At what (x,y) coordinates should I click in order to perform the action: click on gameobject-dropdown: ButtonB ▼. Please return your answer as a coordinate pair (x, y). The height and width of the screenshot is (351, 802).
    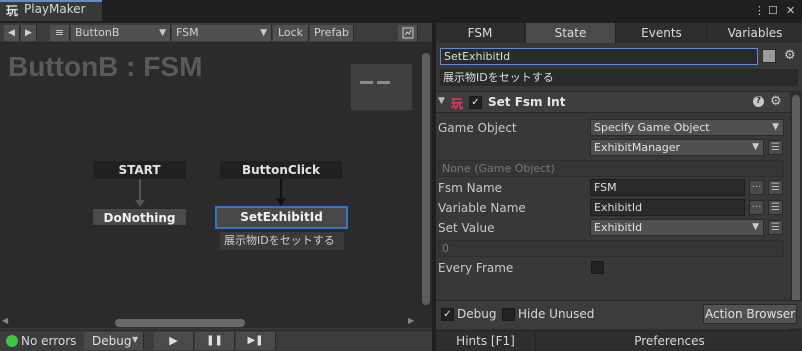
    Looking at the image, I should click on (121, 33).